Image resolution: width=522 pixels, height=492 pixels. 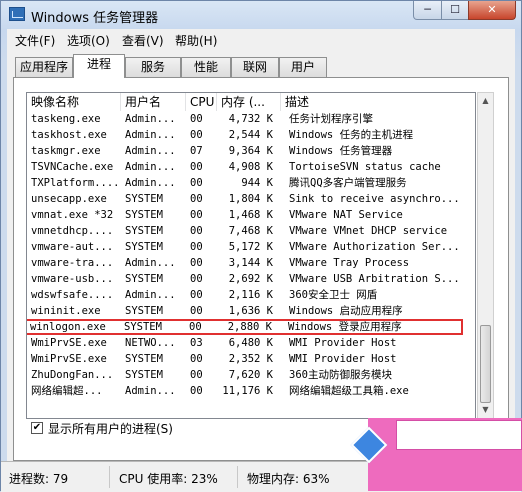 I want to click on process-name-cell: unsecapp.exe, so click(x=69, y=199).